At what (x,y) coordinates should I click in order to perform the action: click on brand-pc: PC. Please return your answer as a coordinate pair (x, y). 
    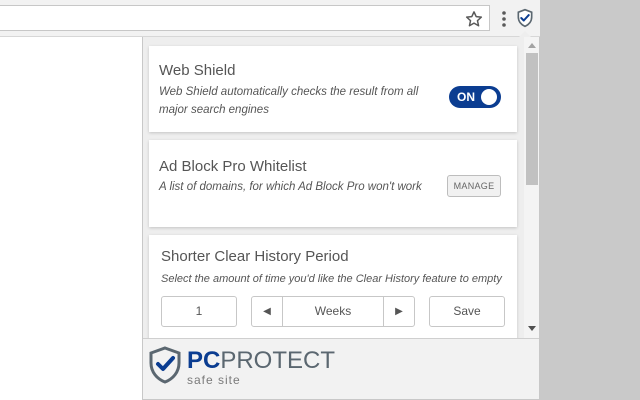
    Looking at the image, I should click on (204, 360).